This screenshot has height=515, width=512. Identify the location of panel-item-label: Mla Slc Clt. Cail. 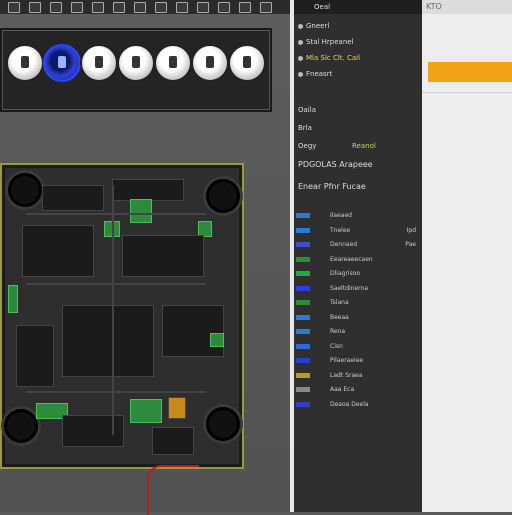
(333, 58).